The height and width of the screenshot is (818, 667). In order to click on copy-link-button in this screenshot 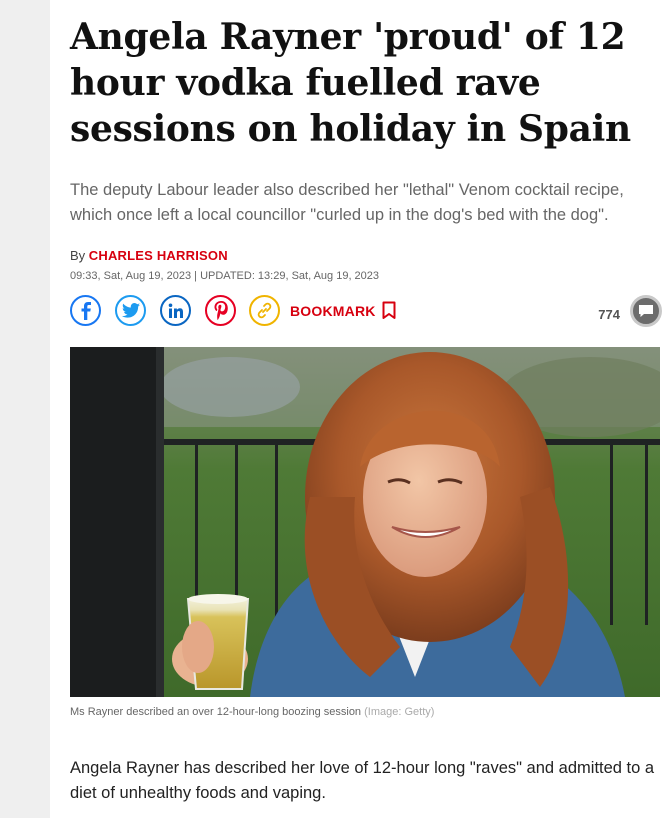, I will do `click(264, 310)`.